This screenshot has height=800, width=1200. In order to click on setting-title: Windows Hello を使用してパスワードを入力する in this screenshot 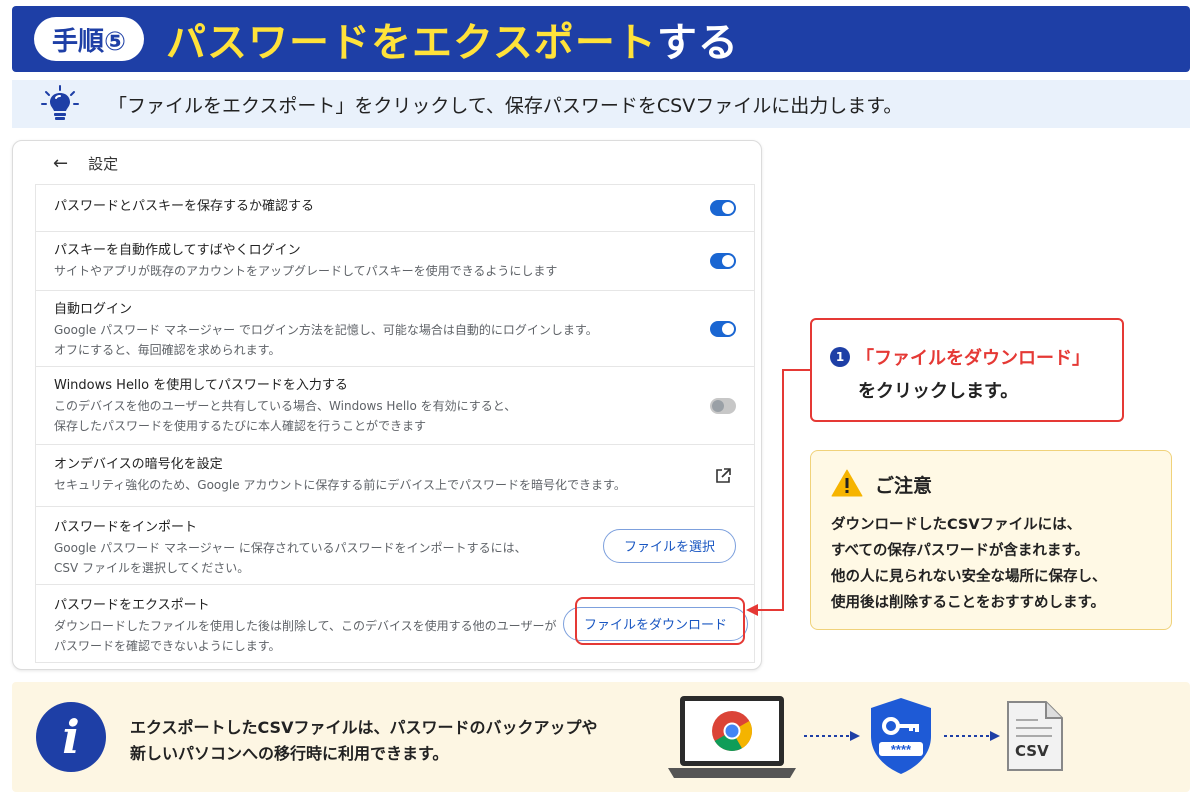, I will do `click(201, 385)`.